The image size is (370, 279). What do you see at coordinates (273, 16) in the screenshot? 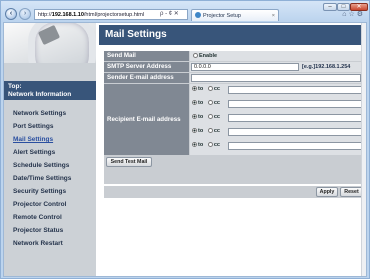
I see `tab-close-icon: ×` at bounding box center [273, 16].